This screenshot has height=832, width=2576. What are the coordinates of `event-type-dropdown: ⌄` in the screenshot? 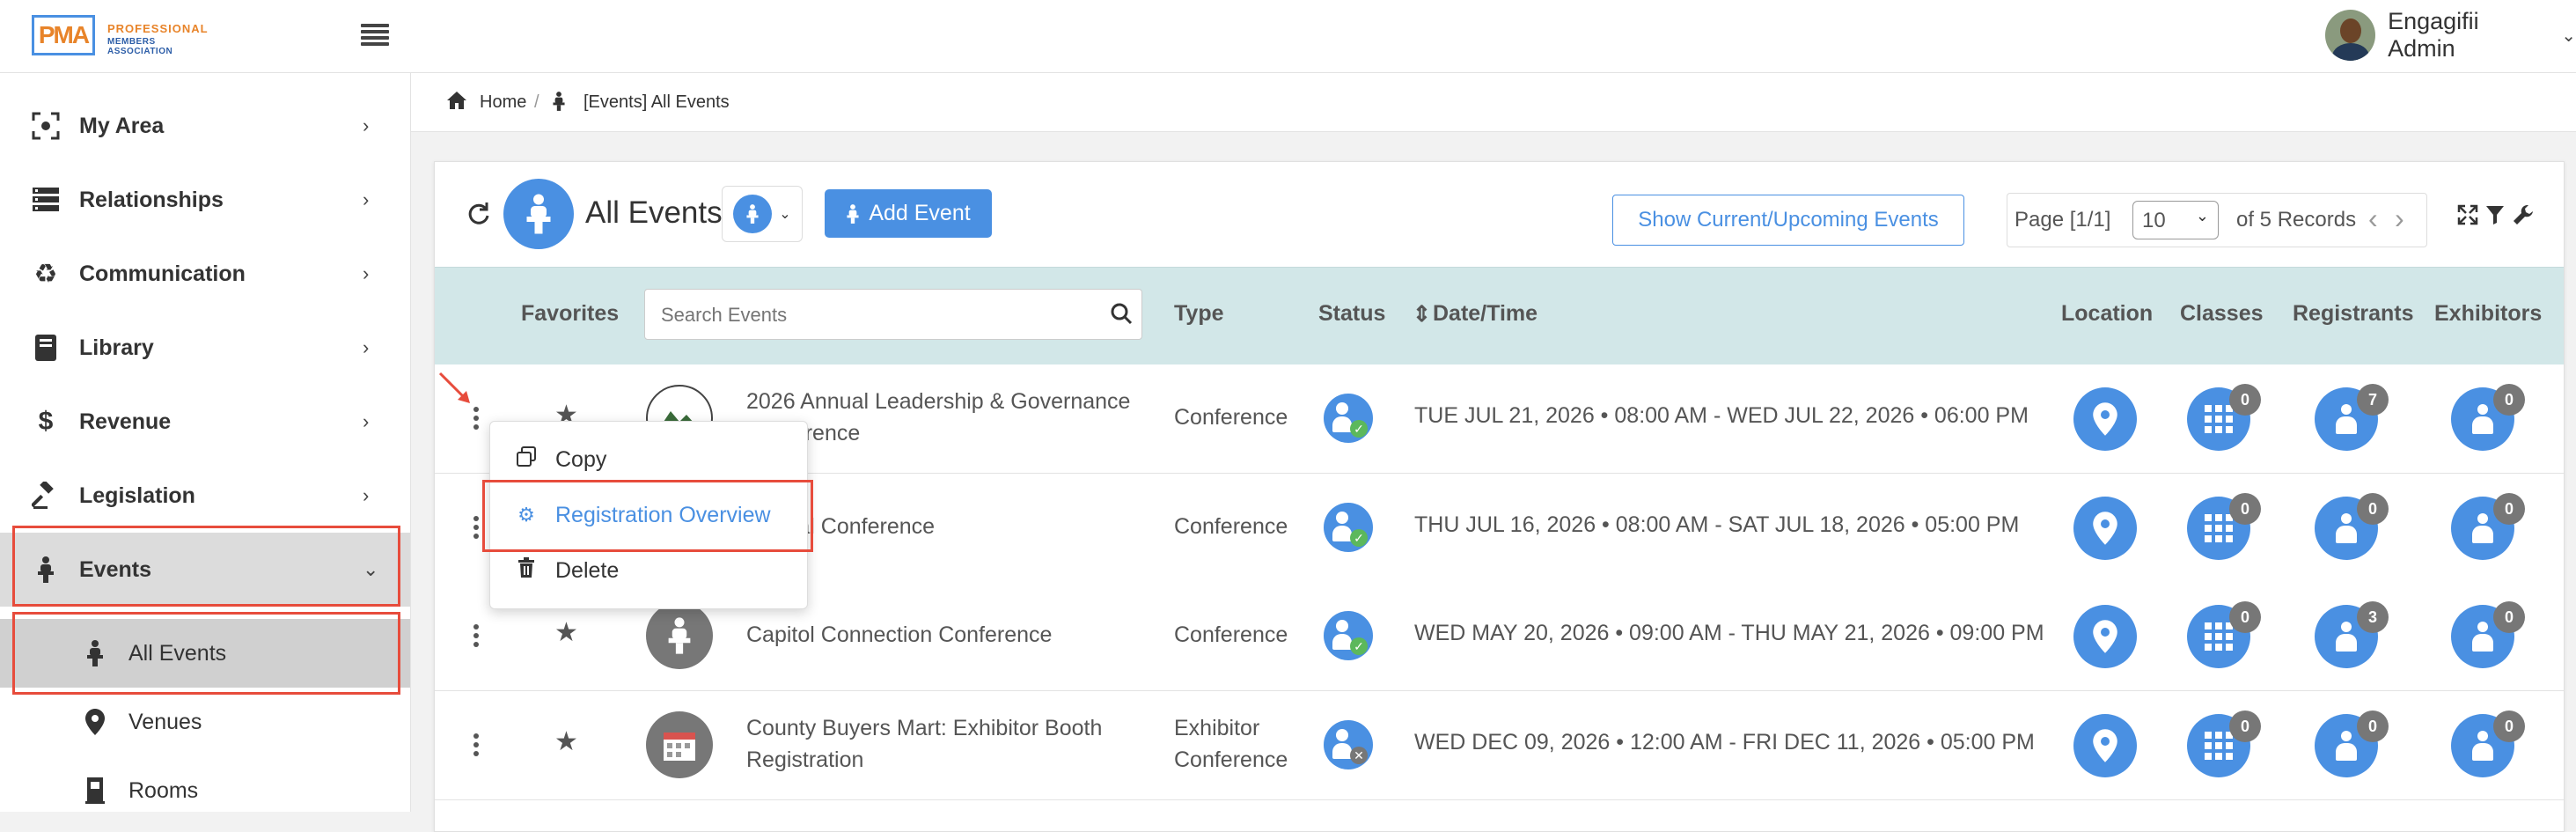 It's located at (762, 214).